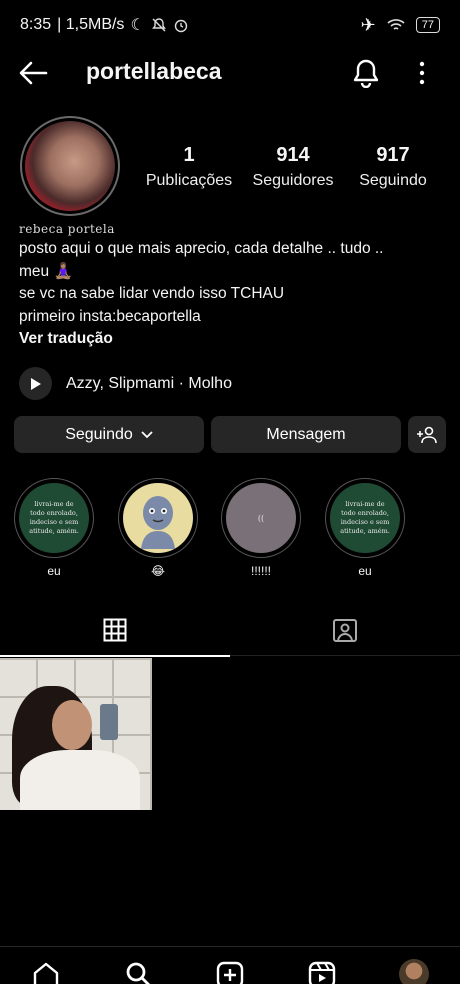  Describe the element at coordinates (72, 725) in the screenshot. I see `post-photo-face` at that location.